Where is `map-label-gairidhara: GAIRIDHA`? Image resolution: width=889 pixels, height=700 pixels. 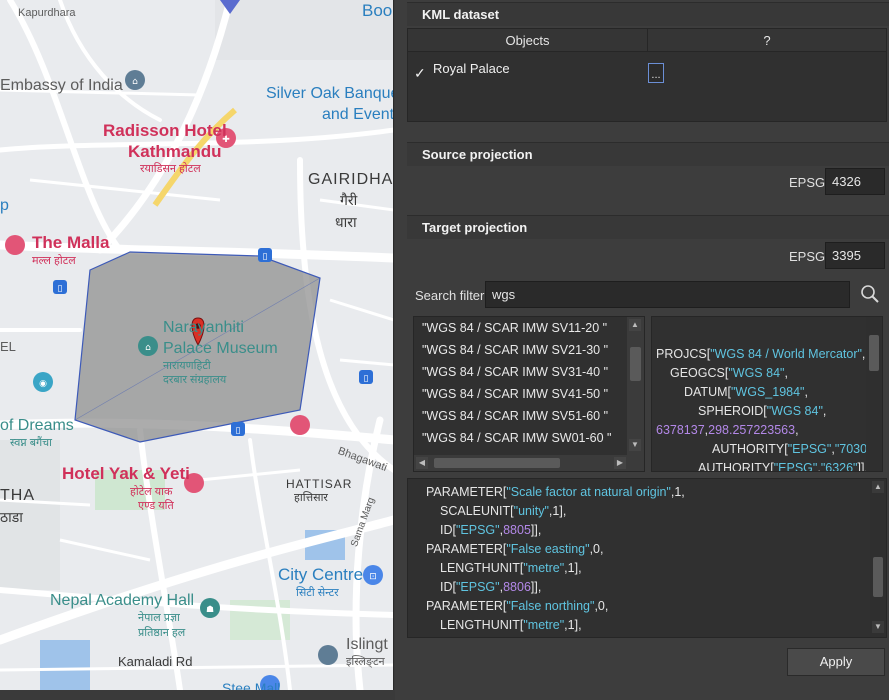
map-label-gairidhara: GAIRIDHA is located at coordinates (351, 179).